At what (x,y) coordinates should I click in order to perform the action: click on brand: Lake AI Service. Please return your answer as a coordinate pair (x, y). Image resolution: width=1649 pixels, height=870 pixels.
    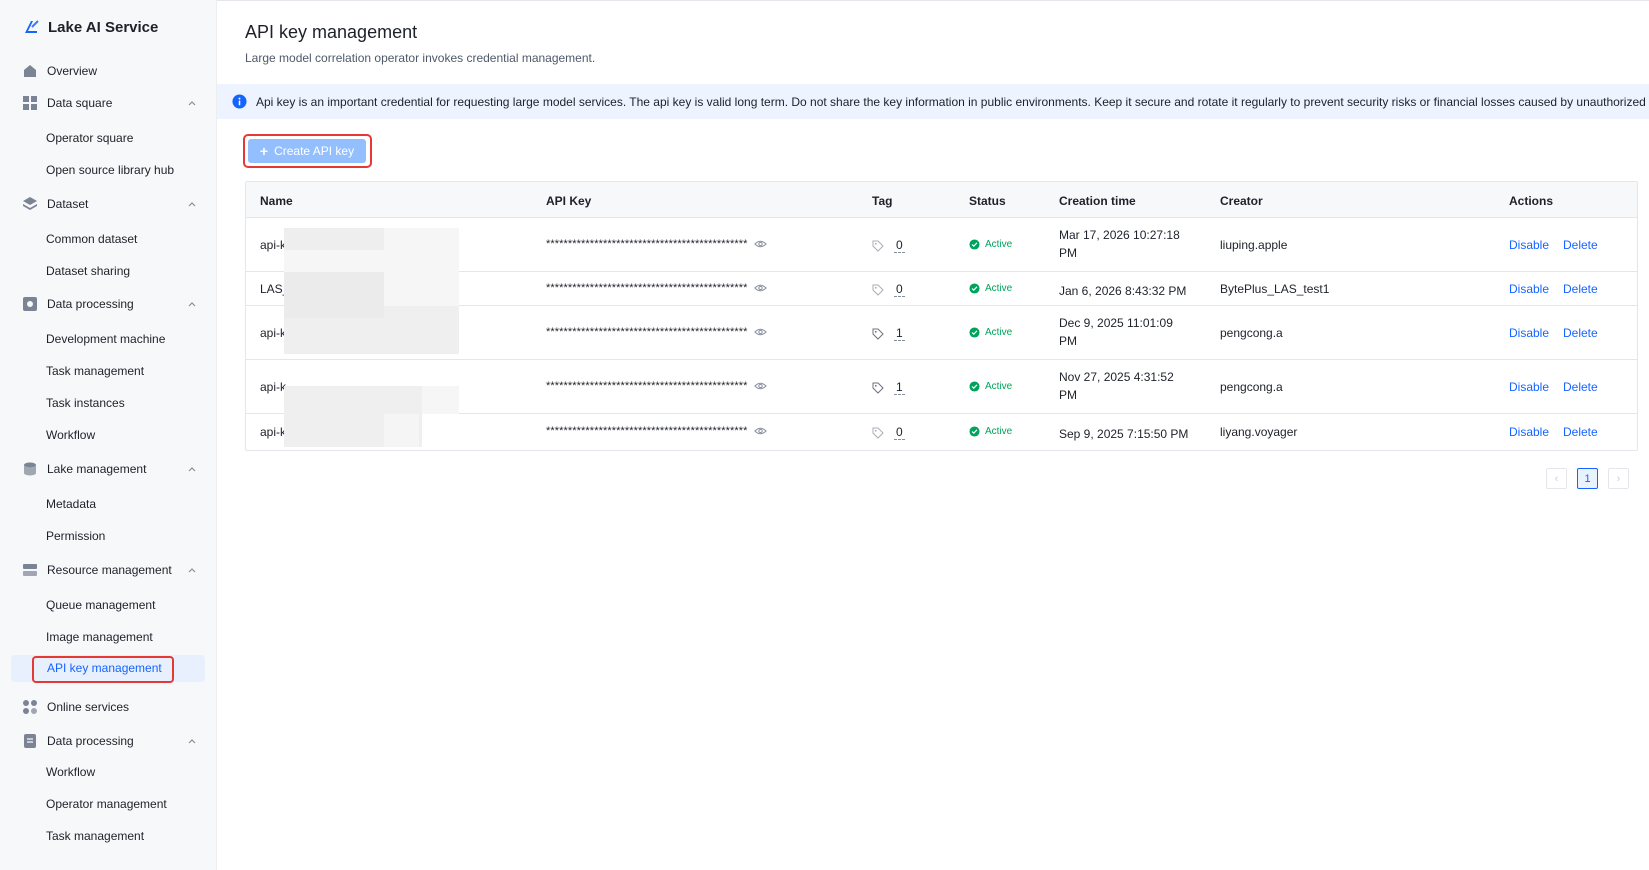
    Looking at the image, I should click on (90, 27).